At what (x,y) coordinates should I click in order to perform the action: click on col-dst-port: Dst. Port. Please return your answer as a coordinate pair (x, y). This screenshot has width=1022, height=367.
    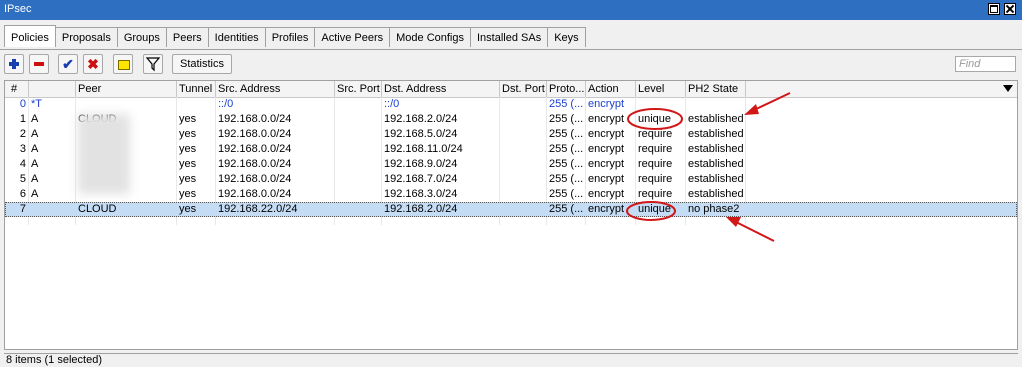
    Looking at the image, I should click on (523, 89).